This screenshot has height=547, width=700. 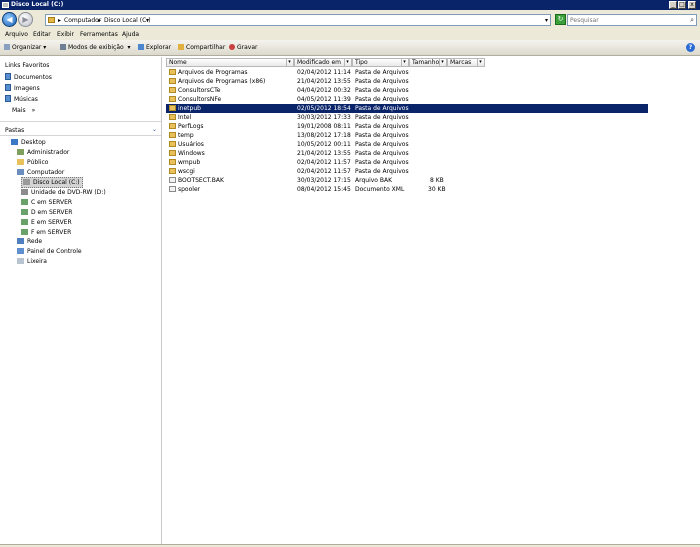 I want to click on menu-editar: Editar, so click(x=42, y=35).